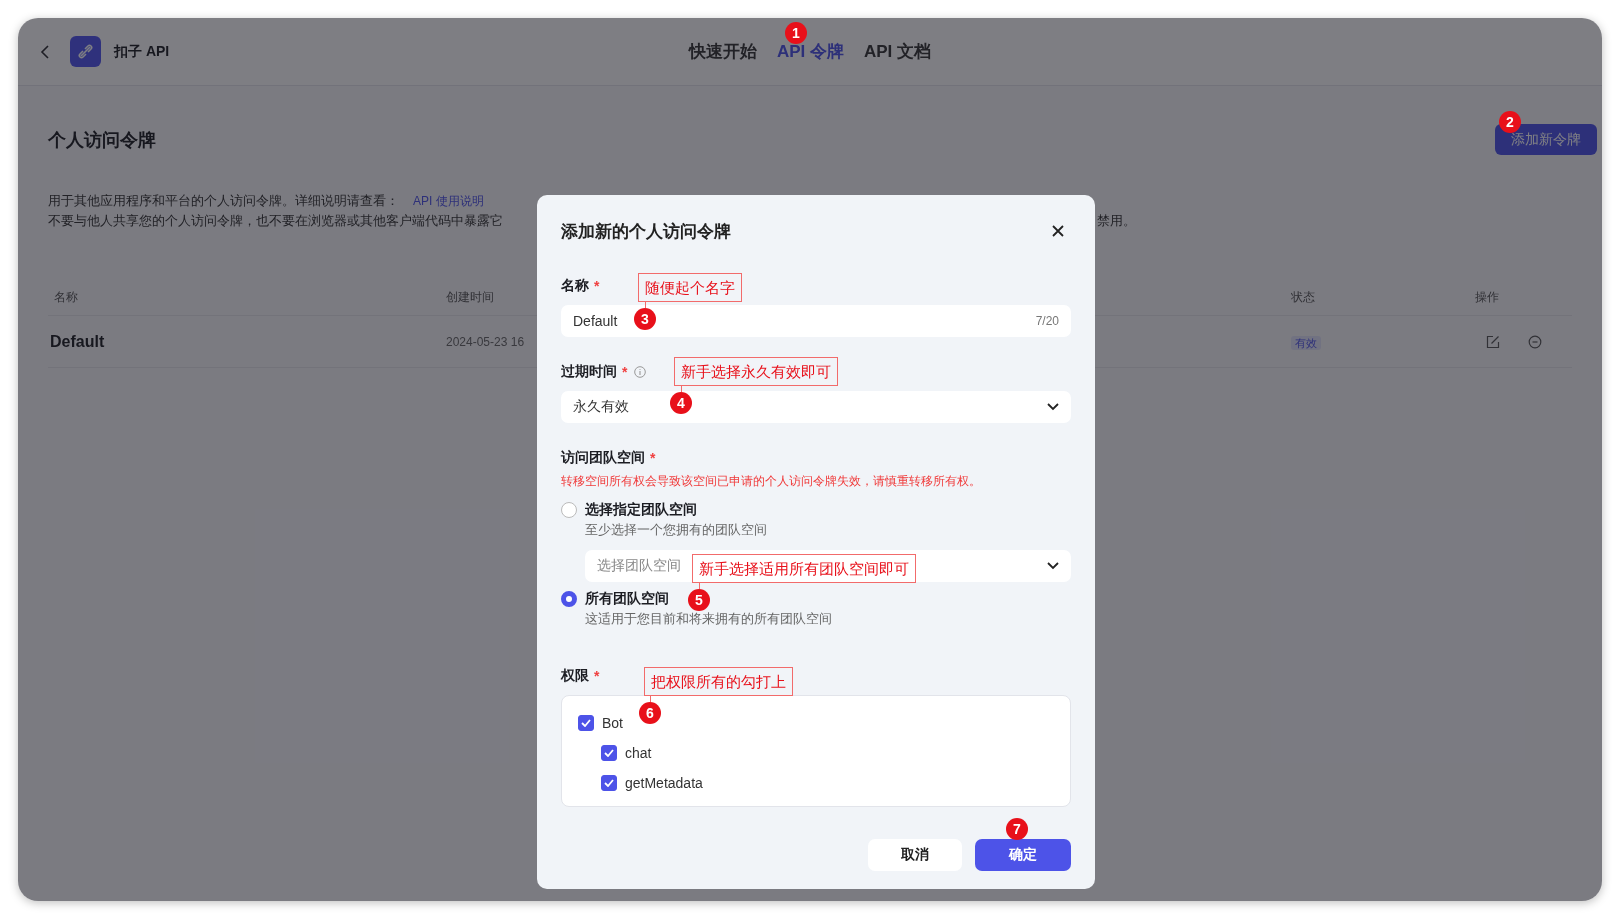 The width and height of the screenshot is (1620, 919). Describe the element at coordinates (1116, 221) in the screenshot. I see `warning-text: 禁用。` at that location.